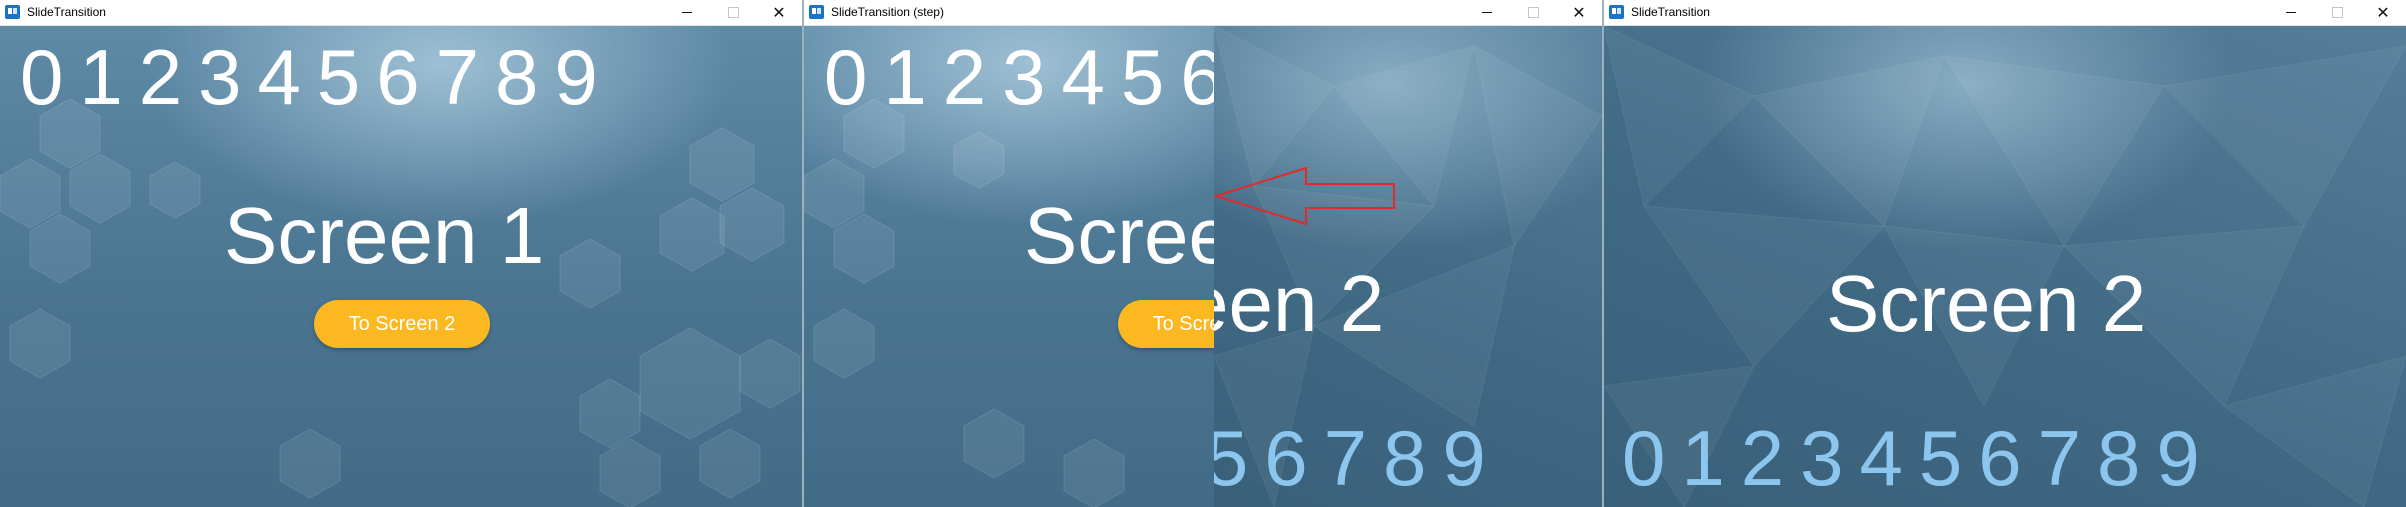  I want to click on incoming-screen-title: Screen 2, so click(1299, 303).